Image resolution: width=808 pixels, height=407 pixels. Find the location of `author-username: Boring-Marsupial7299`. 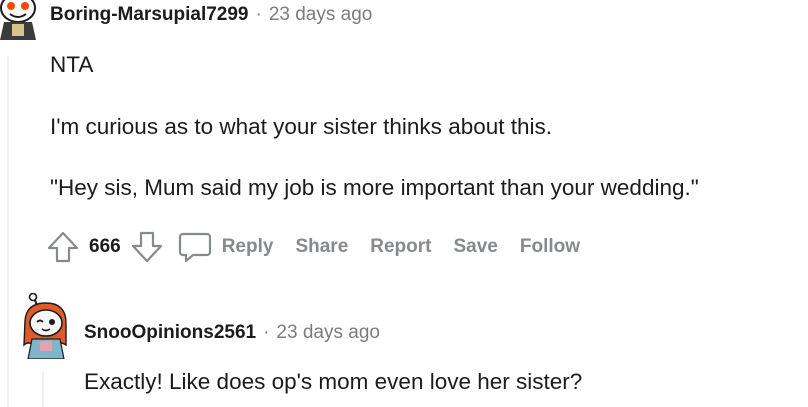

author-username: Boring-Marsupial7299 is located at coordinates (149, 15).